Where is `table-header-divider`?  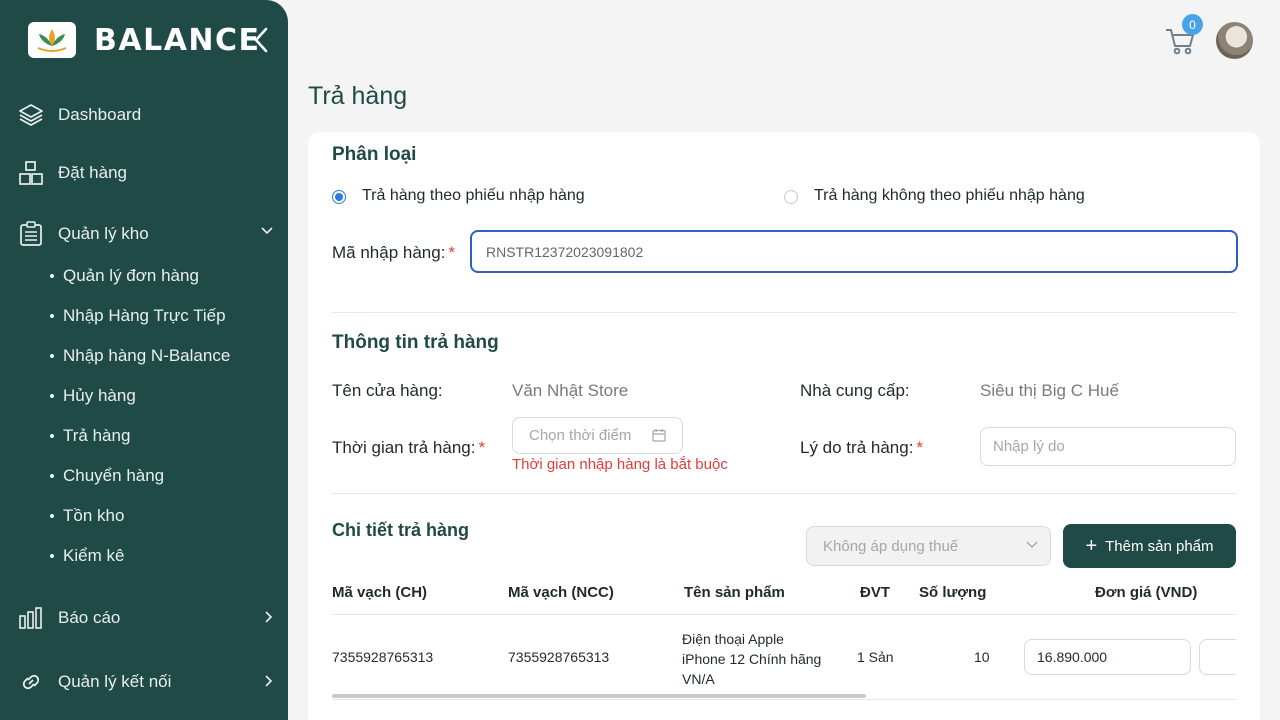
table-header-divider is located at coordinates (784, 614).